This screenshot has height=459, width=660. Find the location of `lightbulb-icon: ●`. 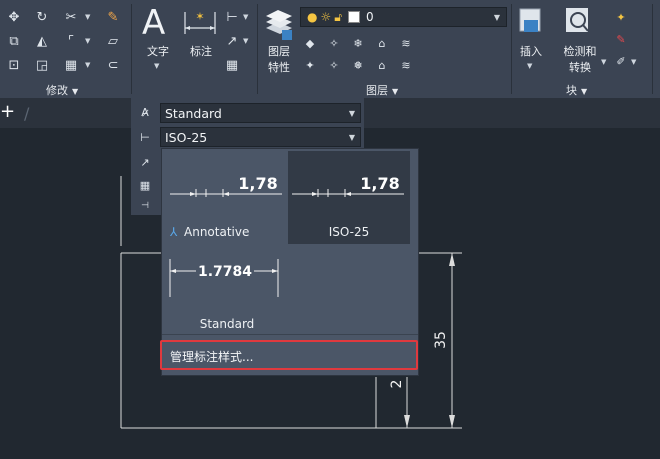

lightbulb-icon: ● is located at coordinates (312, 16).